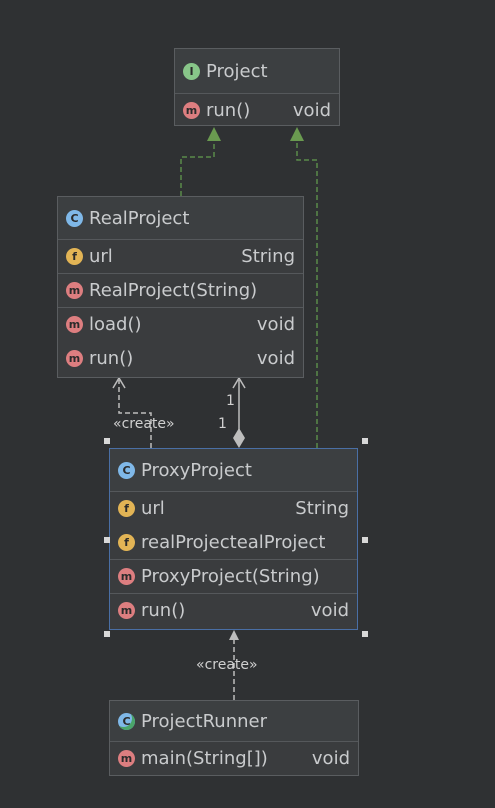 This screenshot has height=808, width=495. Describe the element at coordinates (135, 414) in the screenshot. I see `proxy-create-real-edge` at that location.